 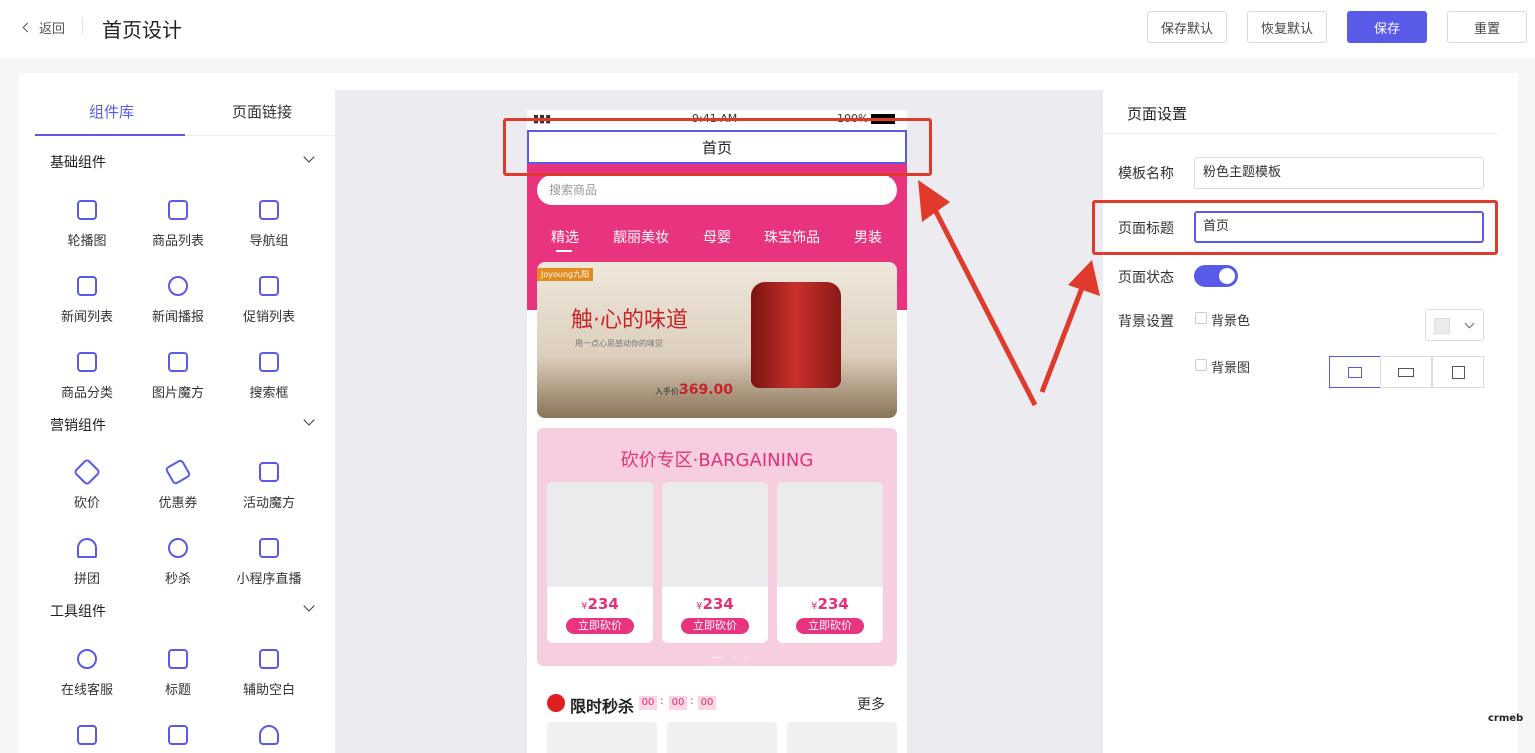 What do you see at coordinates (269, 659) in the screenshot?
I see `spacer-icon` at bounding box center [269, 659].